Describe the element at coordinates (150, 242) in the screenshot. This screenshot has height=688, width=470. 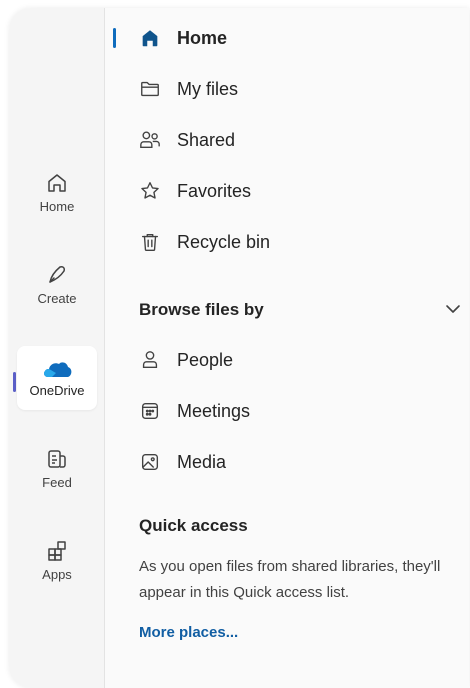
I see `trash-icon` at that location.